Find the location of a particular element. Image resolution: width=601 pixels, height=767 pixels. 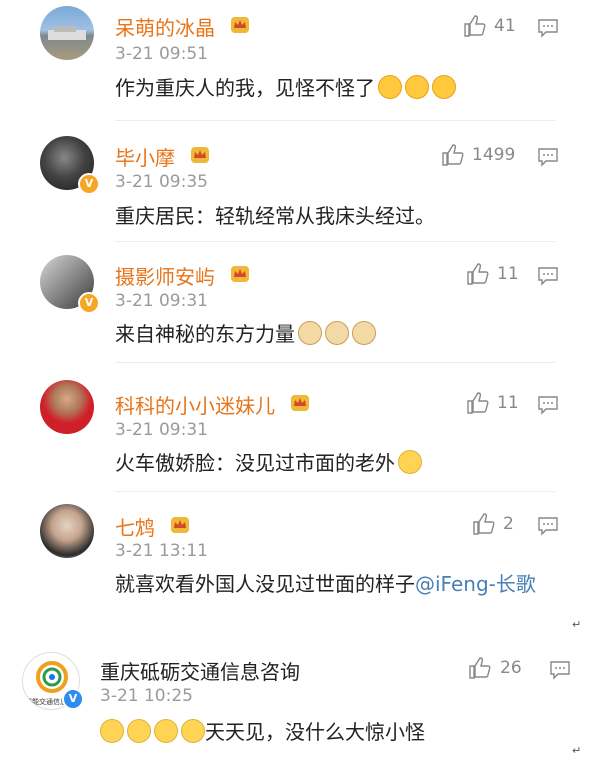

avatar-label: 智能交通信息 is located at coordinates (46, 702).